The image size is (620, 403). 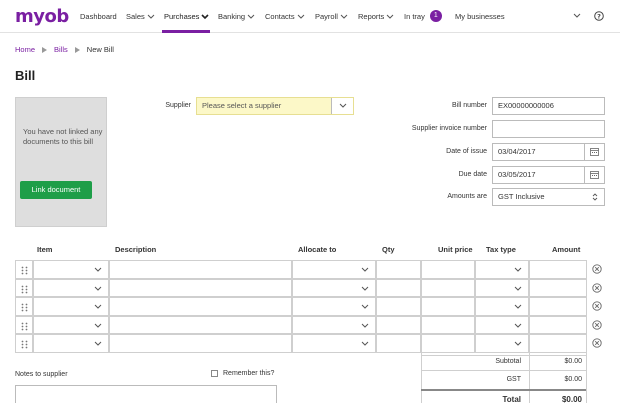 What do you see at coordinates (186, 31) in the screenshot?
I see `active-tab-indicator` at bounding box center [186, 31].